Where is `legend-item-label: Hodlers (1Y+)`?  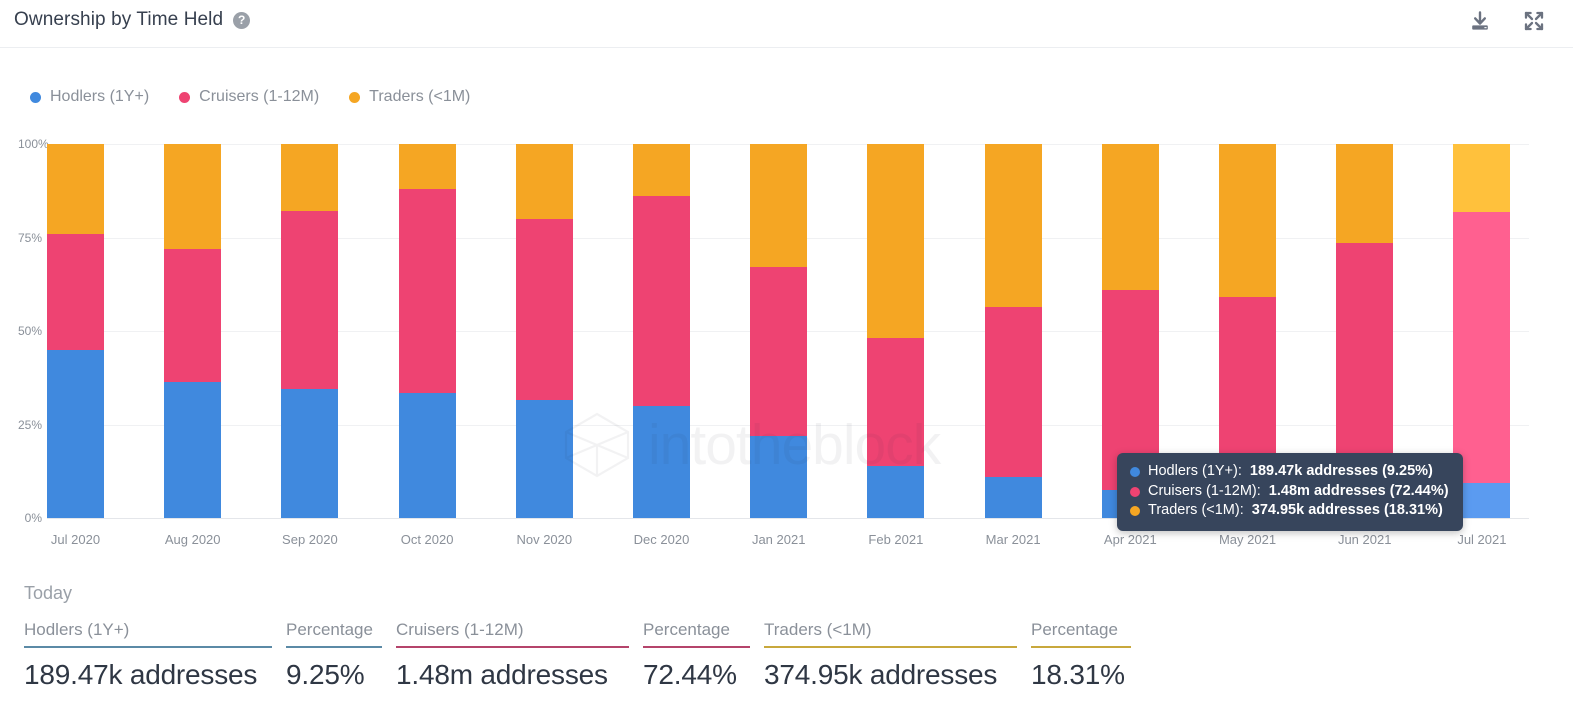 legend-item-label: Hodlers (1Y+) is located at coordinates (100, 96).